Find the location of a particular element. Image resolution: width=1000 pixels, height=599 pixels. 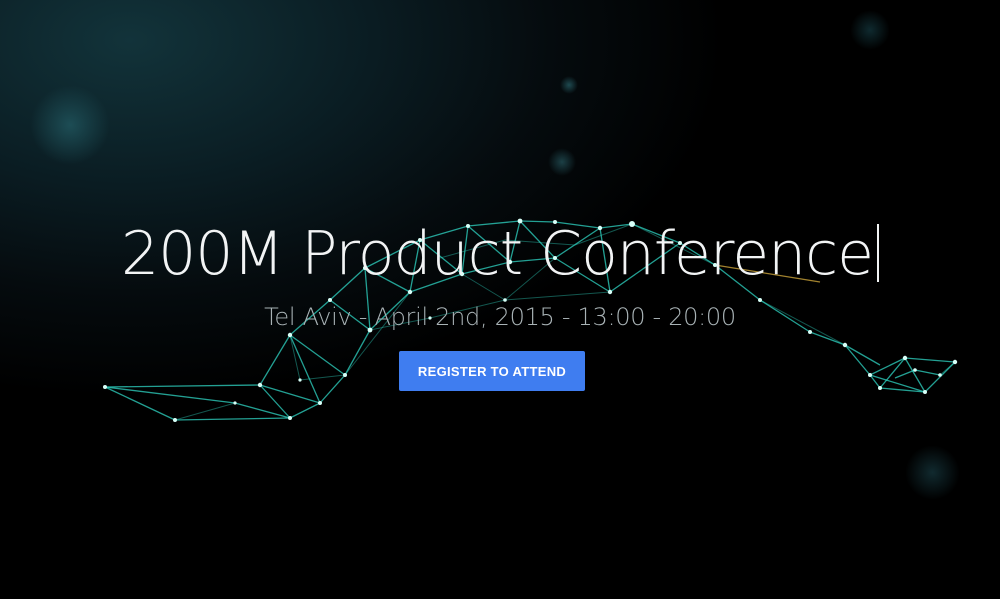

register-button: REGISTER TO ATTEND is located at coordinates (492, 371).